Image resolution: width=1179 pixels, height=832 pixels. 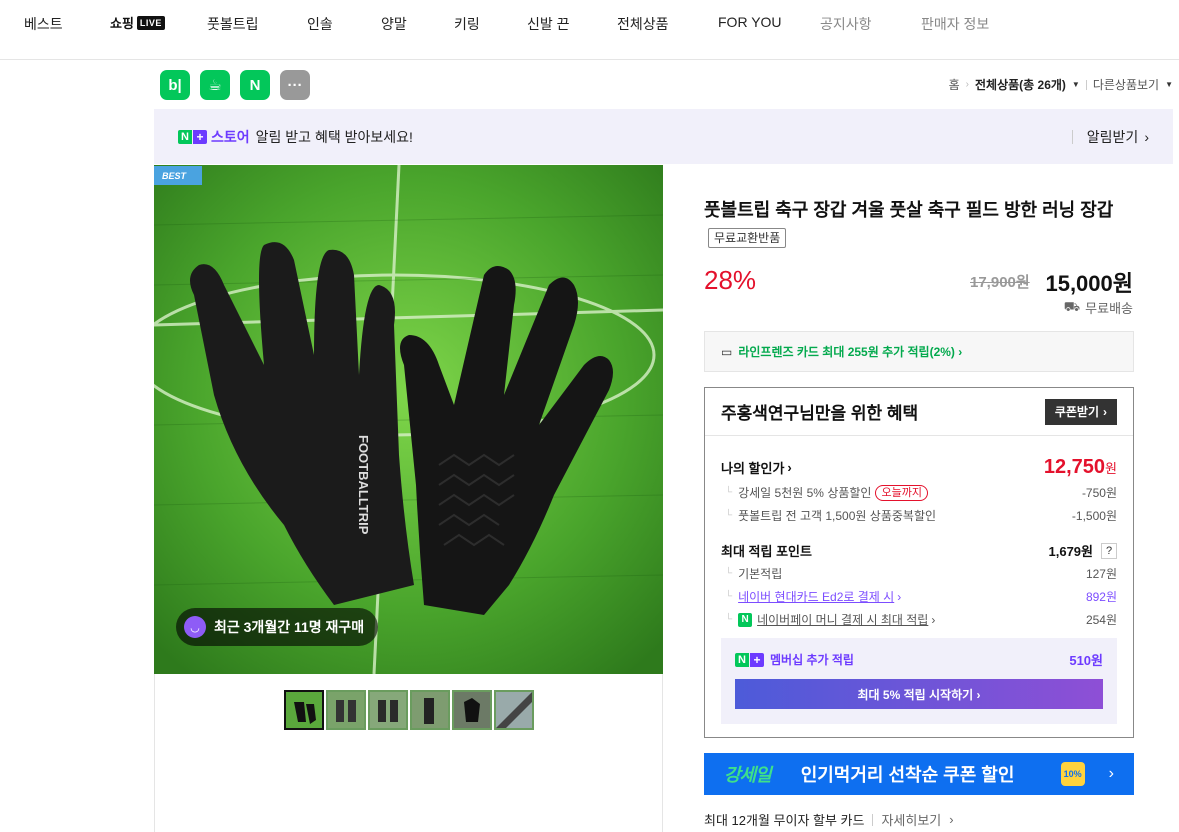 What do you see at coordinates (467, 24) in the screenshot?
I see `nav-keyring: 키링` at bounding box center [467, 24].